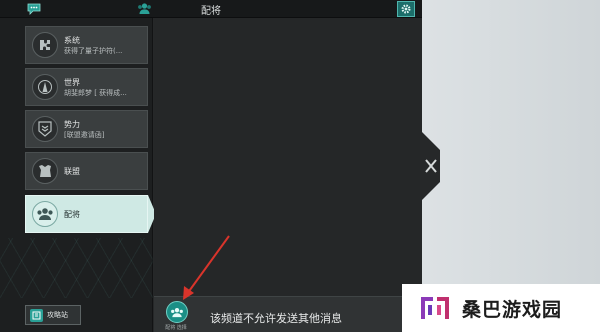 The height and width of the screenshot is (332, 600). I want to click on watermark-text: 桑巴游戏园, so click(512, 309).